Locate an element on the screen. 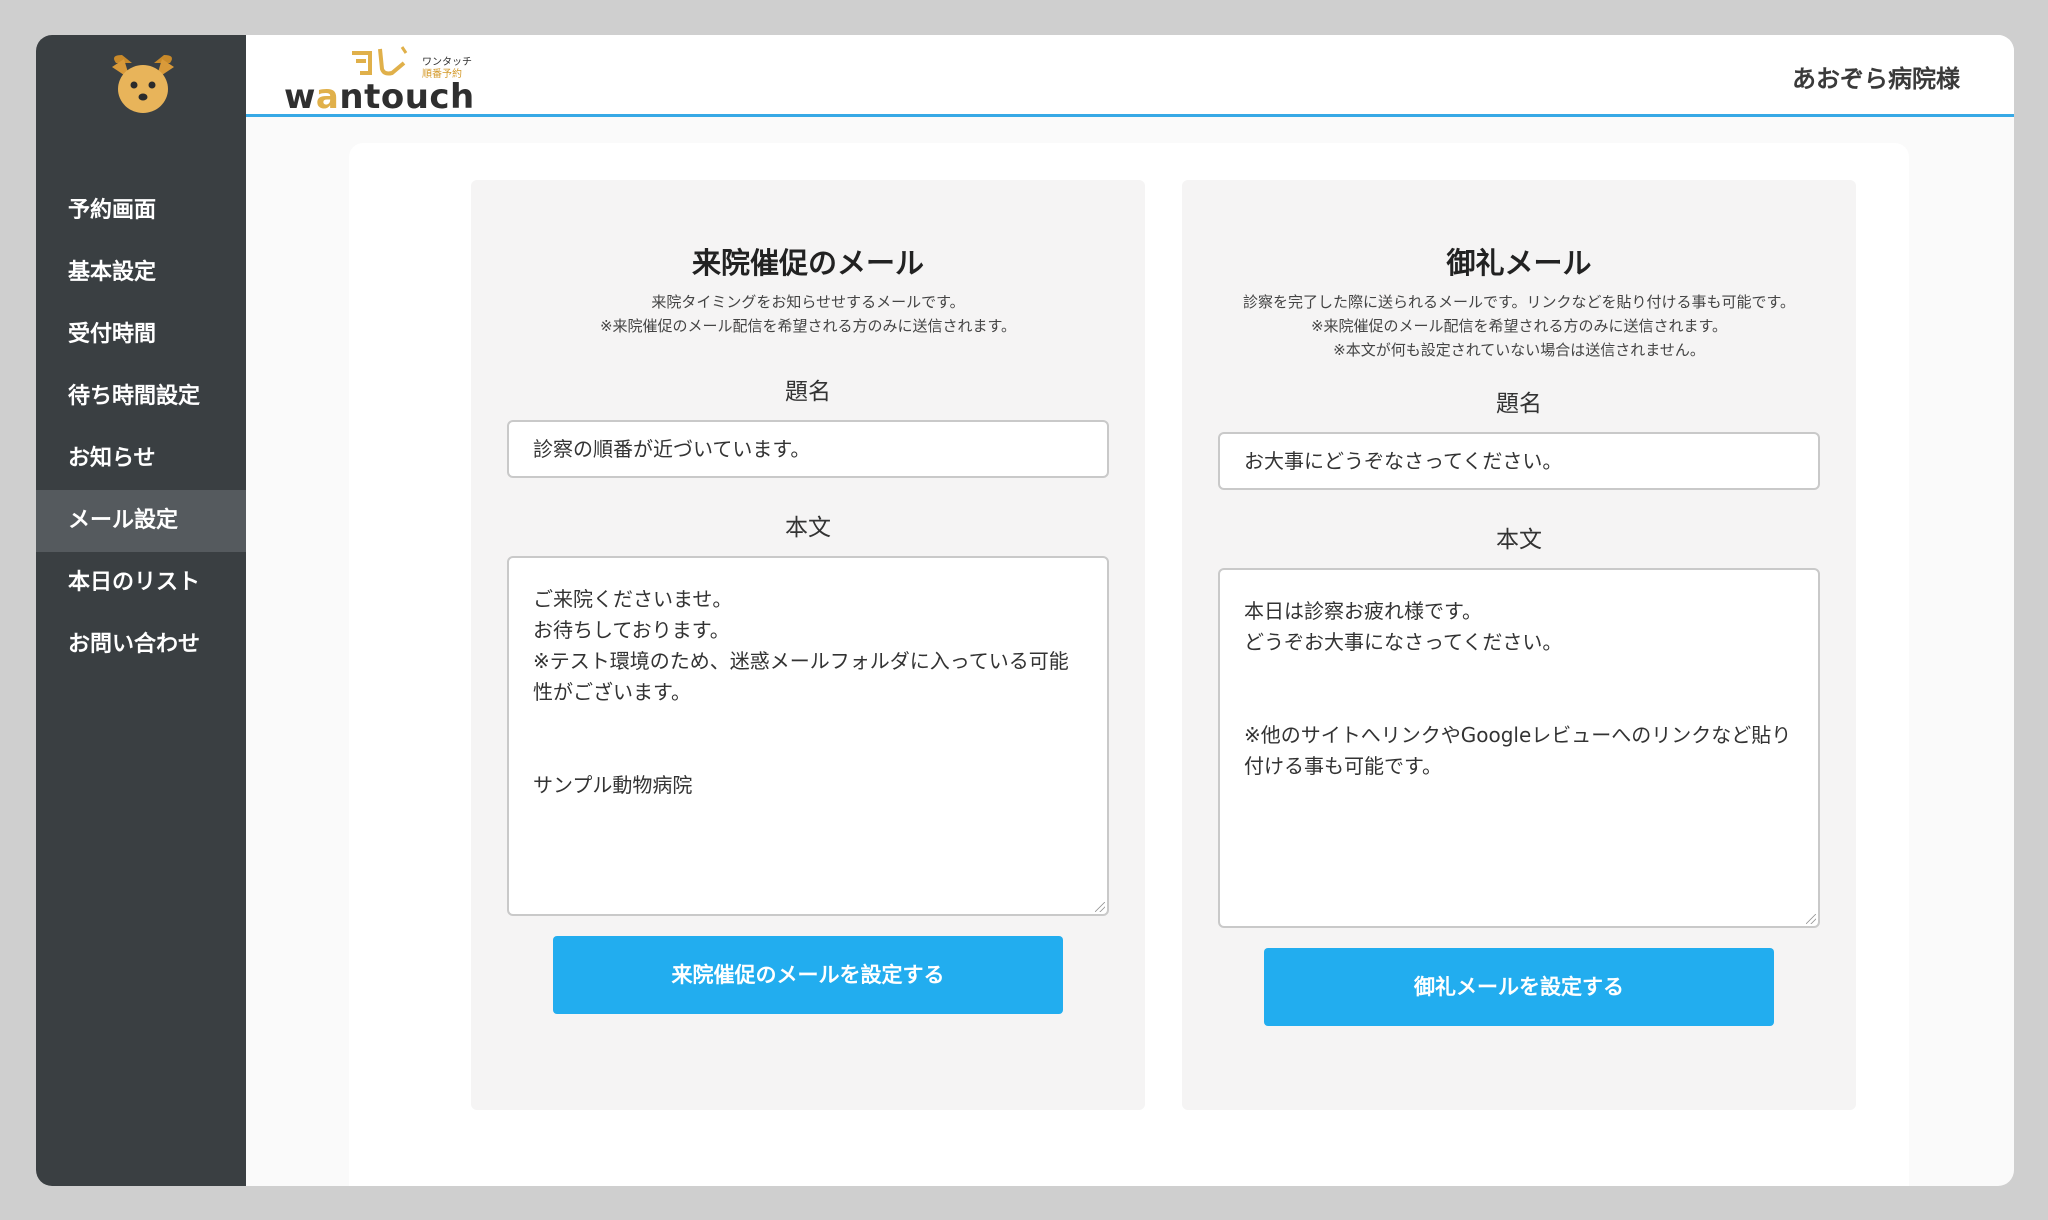  logo-wordmark: wantouch is located at coordinates (379, 97).